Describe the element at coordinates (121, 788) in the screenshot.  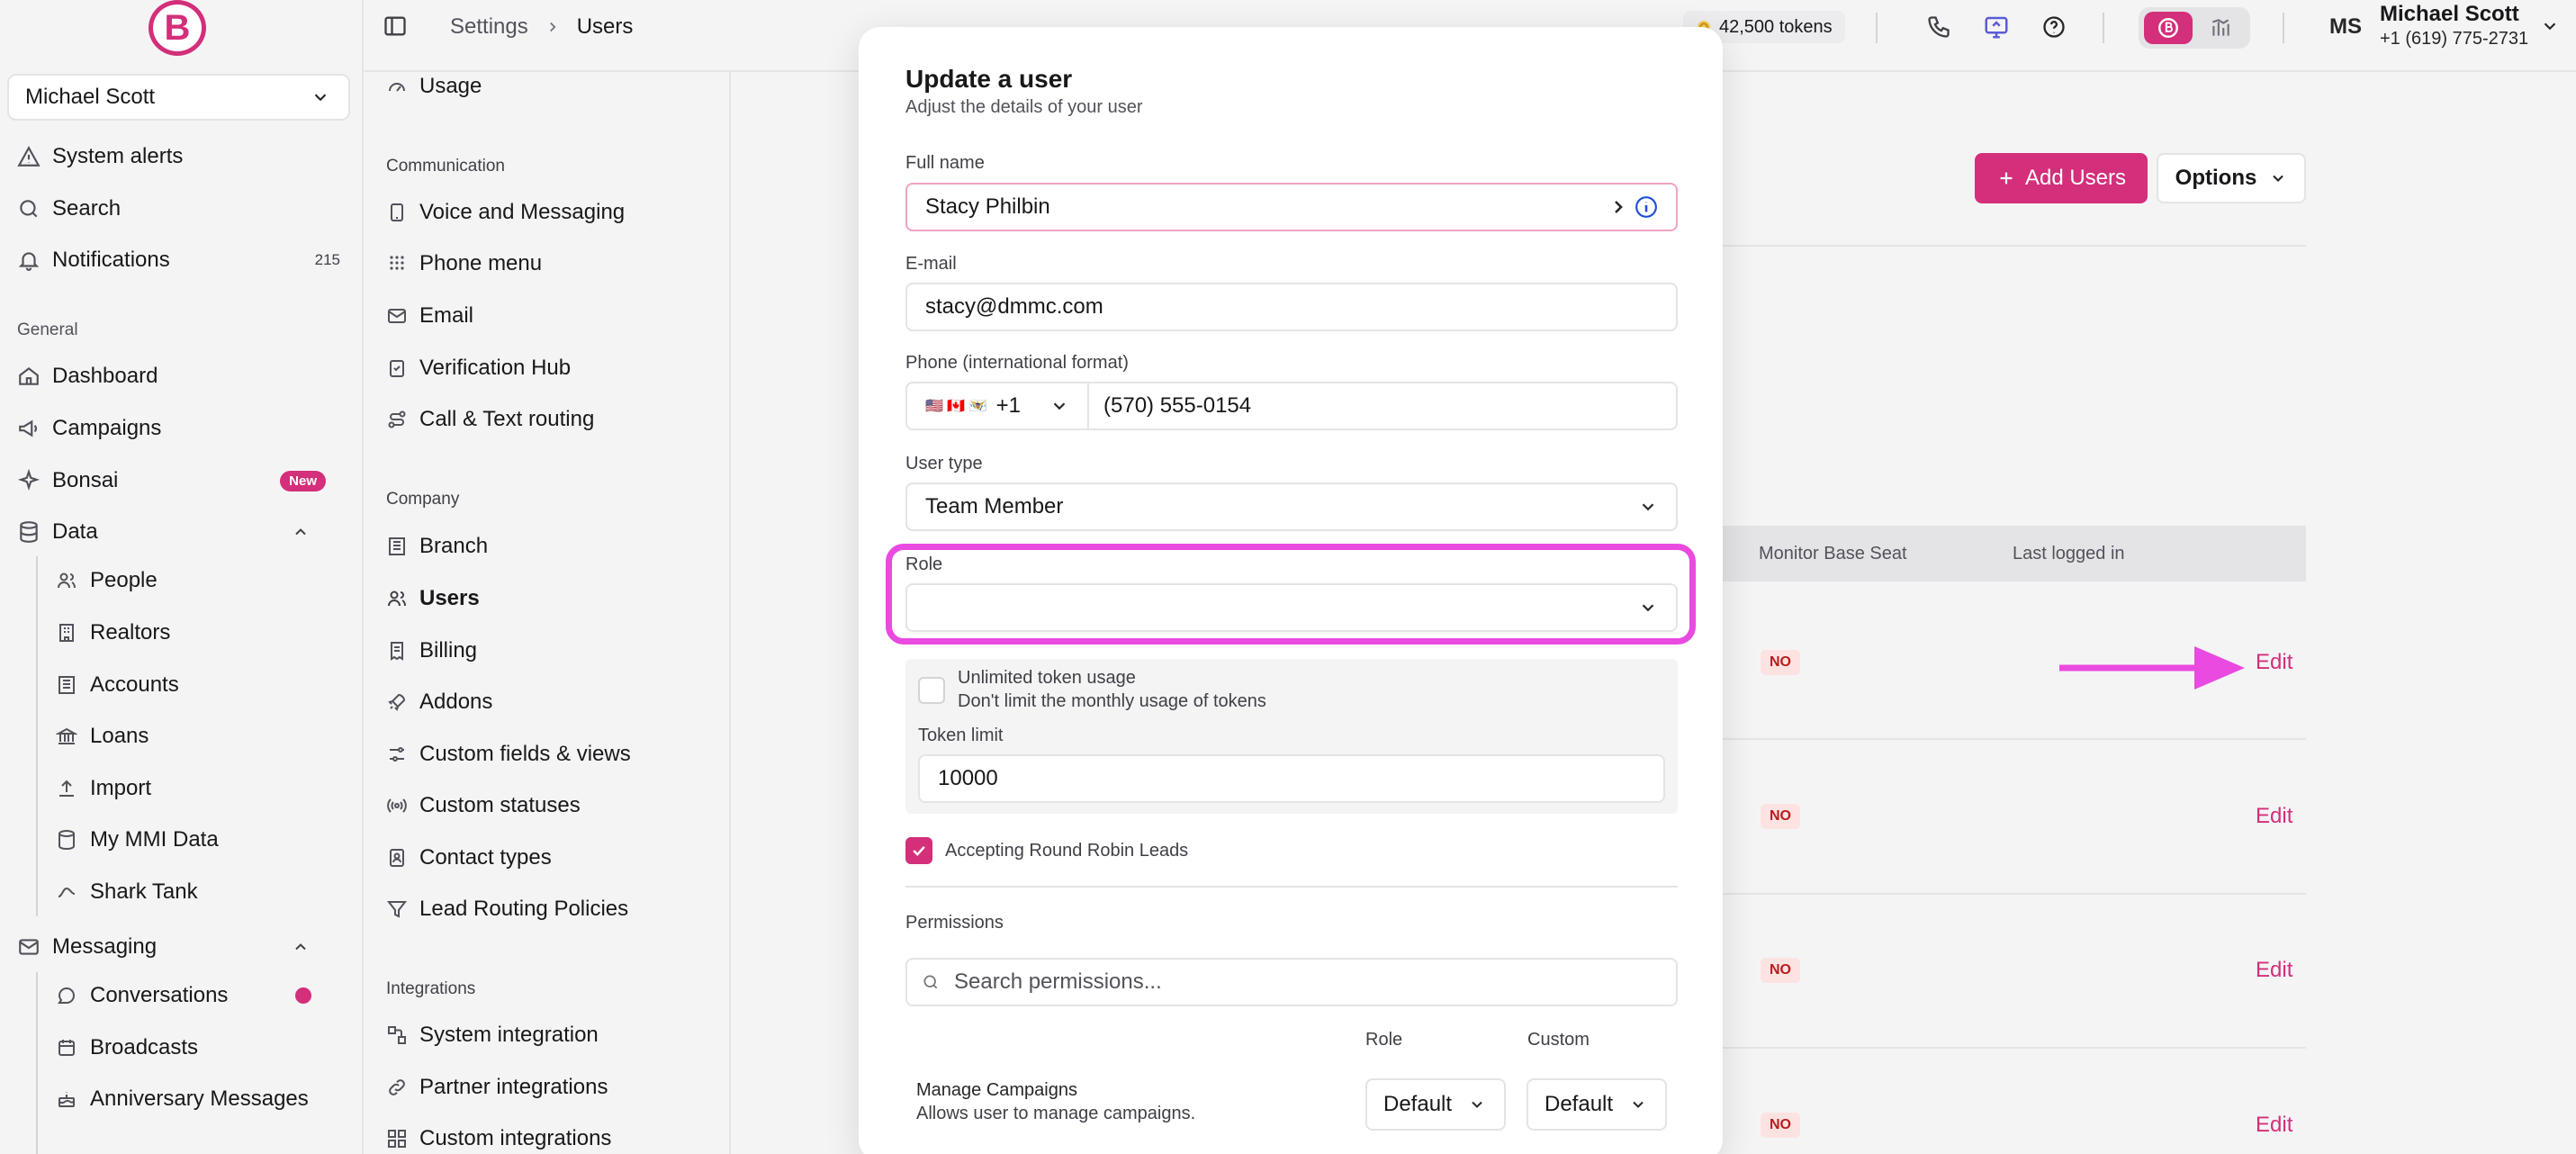
I see `sidebar-item-label: Import` at that location.